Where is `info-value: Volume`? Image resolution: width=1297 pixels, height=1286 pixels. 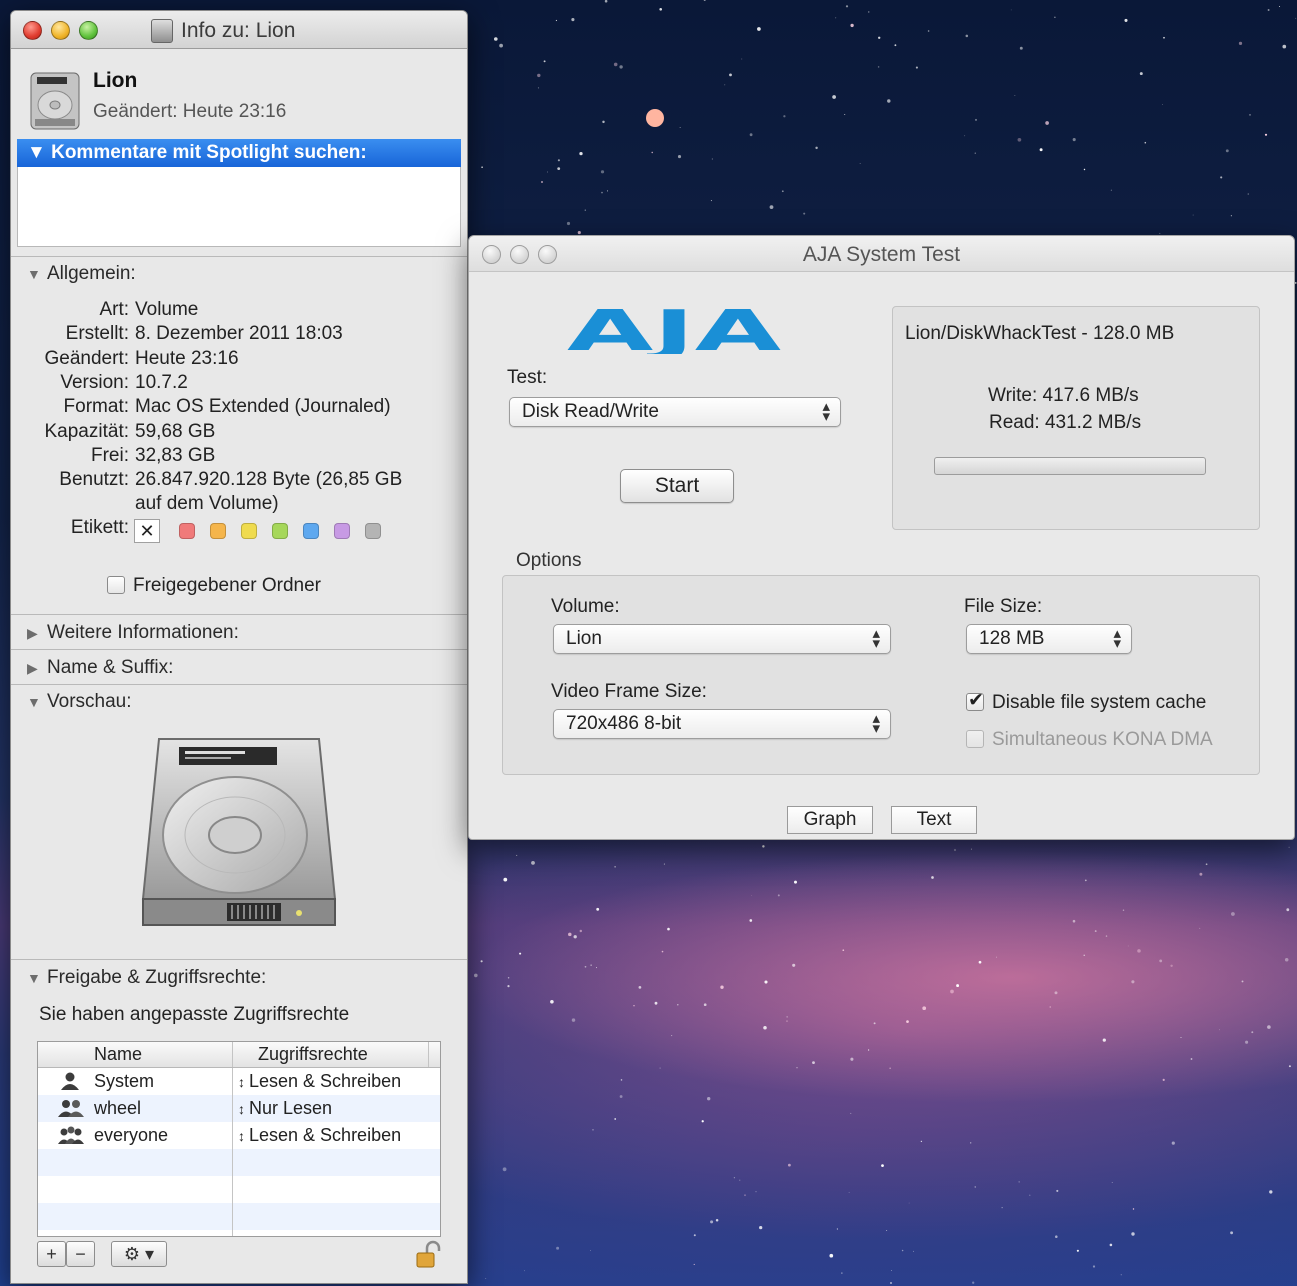 info-value: Volume is located at coordinates (167, 309).